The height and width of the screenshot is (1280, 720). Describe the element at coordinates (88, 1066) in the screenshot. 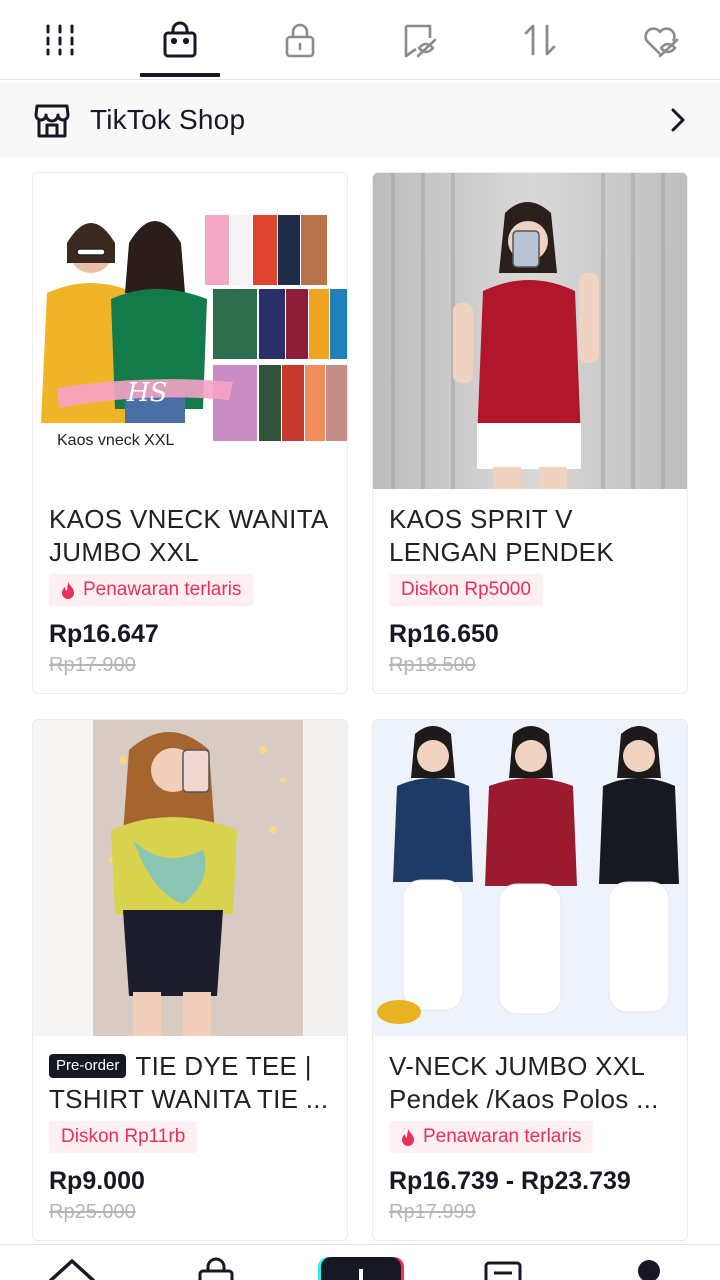

I see `preorder-tag: Pre-order` at that location.